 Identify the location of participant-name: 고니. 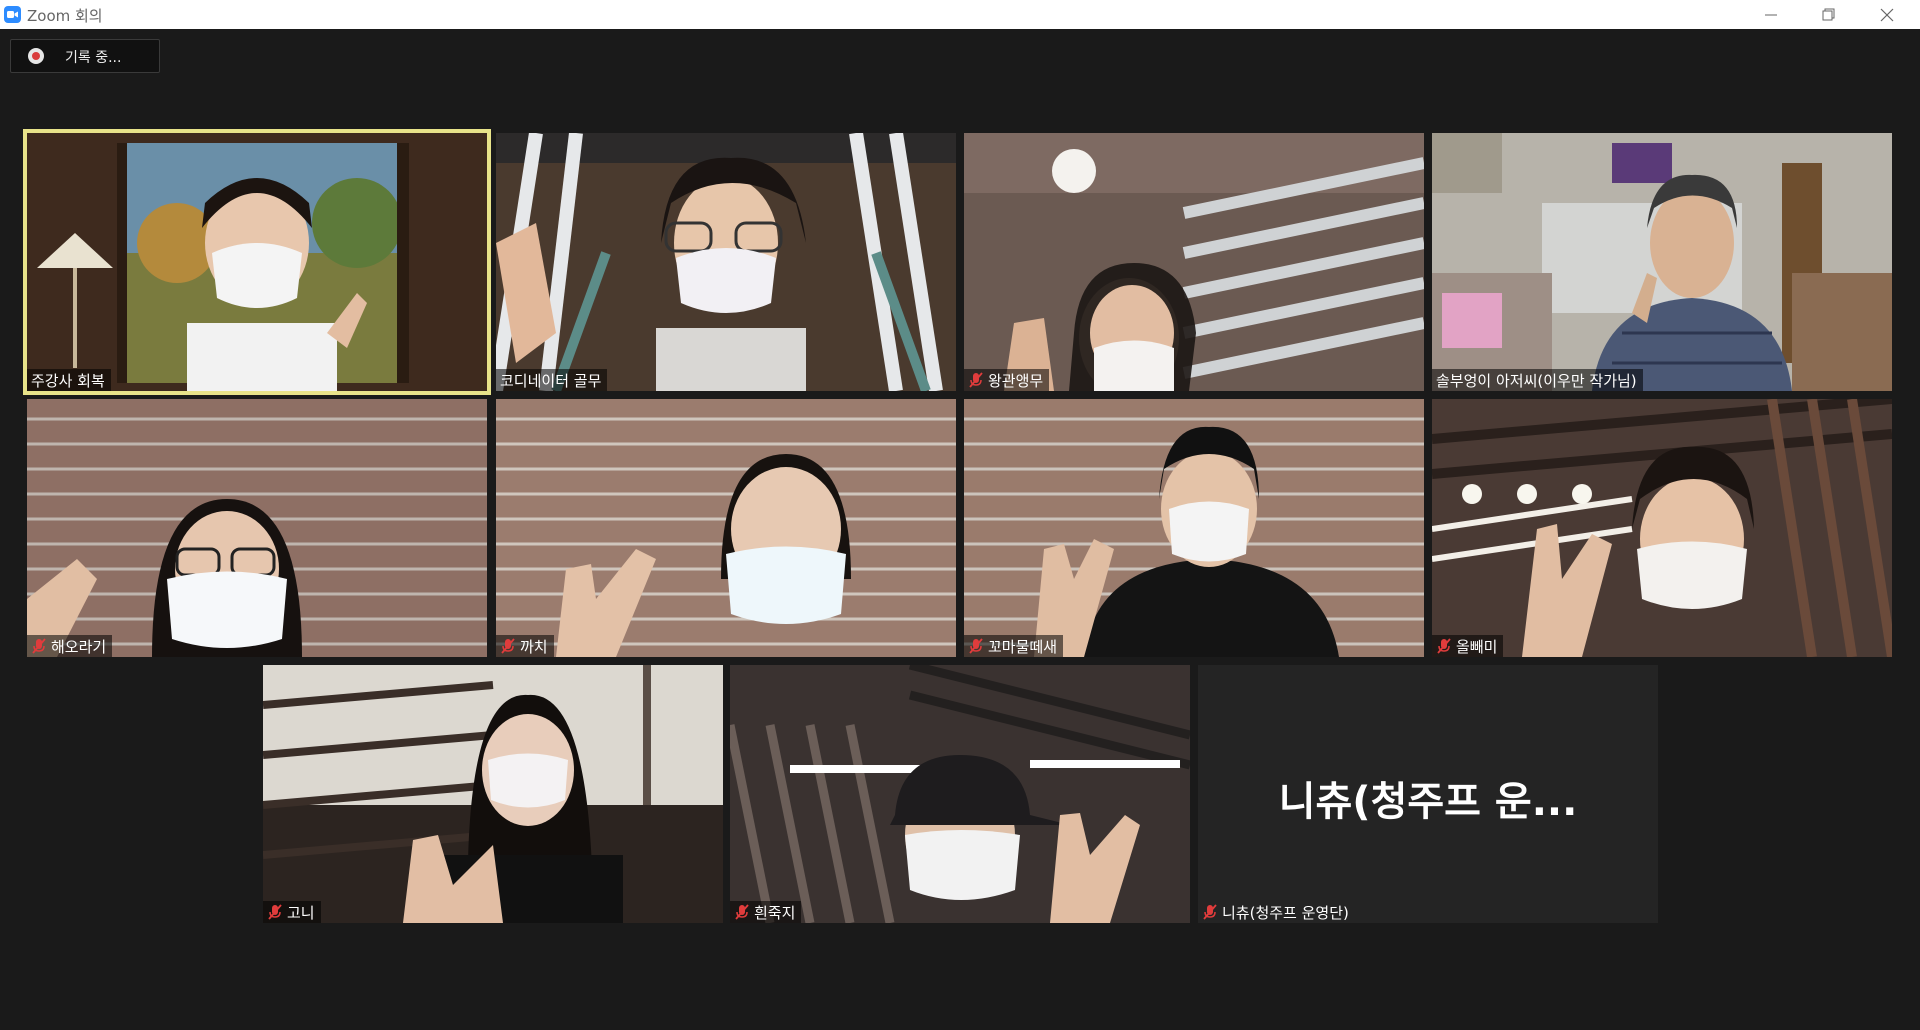
(301, 912).